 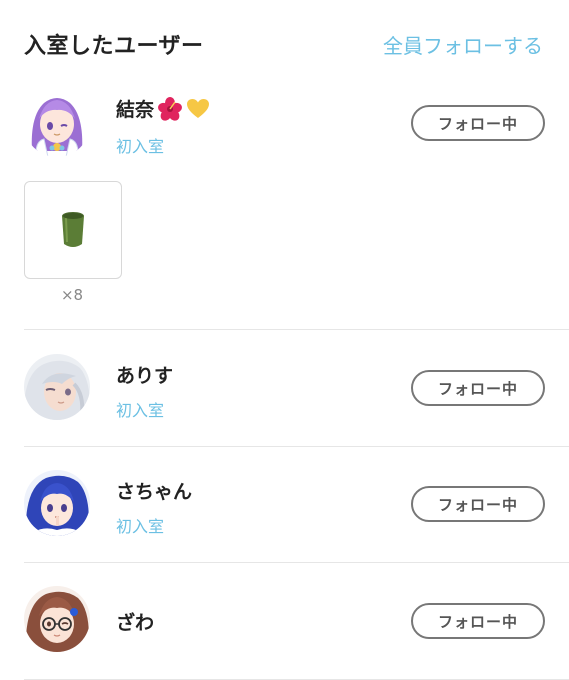 What do you see at coordinates (114, 46) in the screenshot?
I see `page-title: 入室したユーザー` at bounding box center [114, 46].